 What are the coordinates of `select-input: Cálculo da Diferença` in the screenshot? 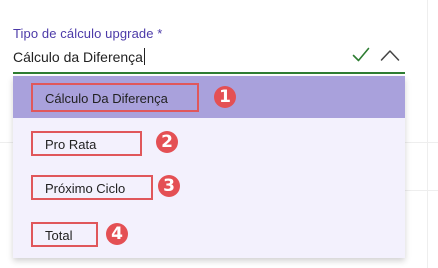 It's located at (79, 56).